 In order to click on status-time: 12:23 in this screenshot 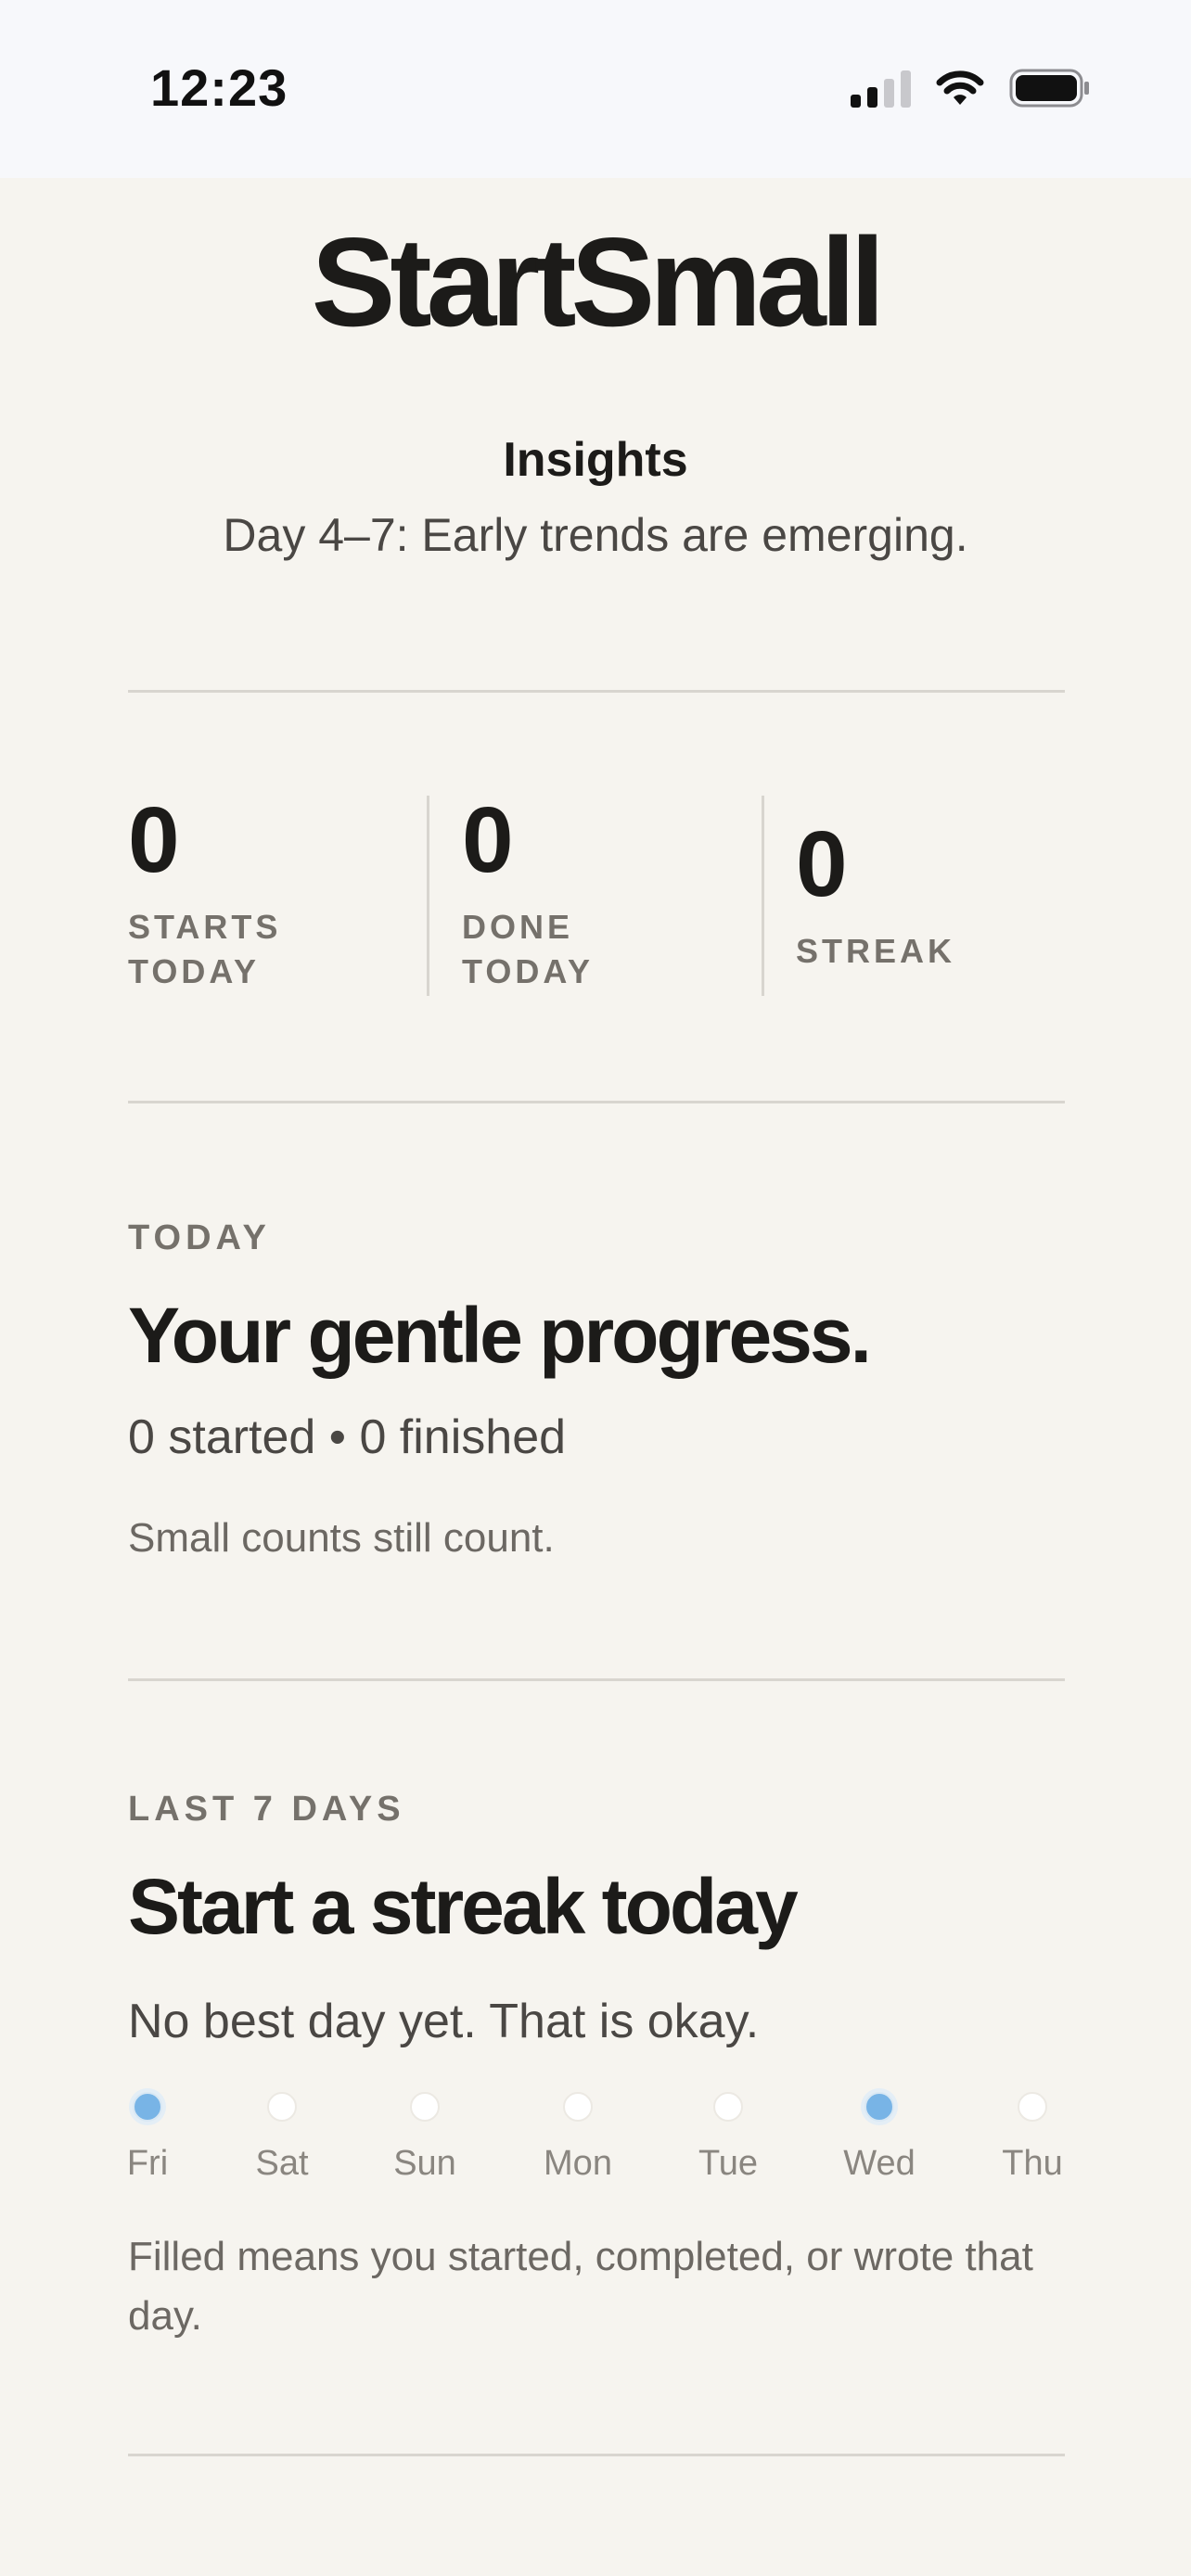, I will do `click(219, 87)`.